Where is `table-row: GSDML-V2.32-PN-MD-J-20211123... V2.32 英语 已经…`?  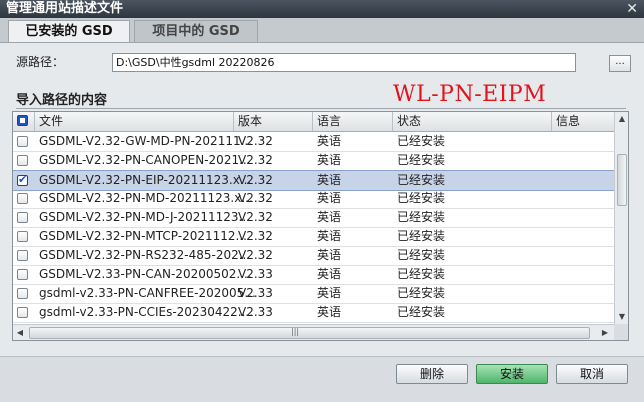 table-row: GSDML-V2.32-PN-MD-J-20211123... V2.32 英语 已经… is located at coordinates (313, 218).